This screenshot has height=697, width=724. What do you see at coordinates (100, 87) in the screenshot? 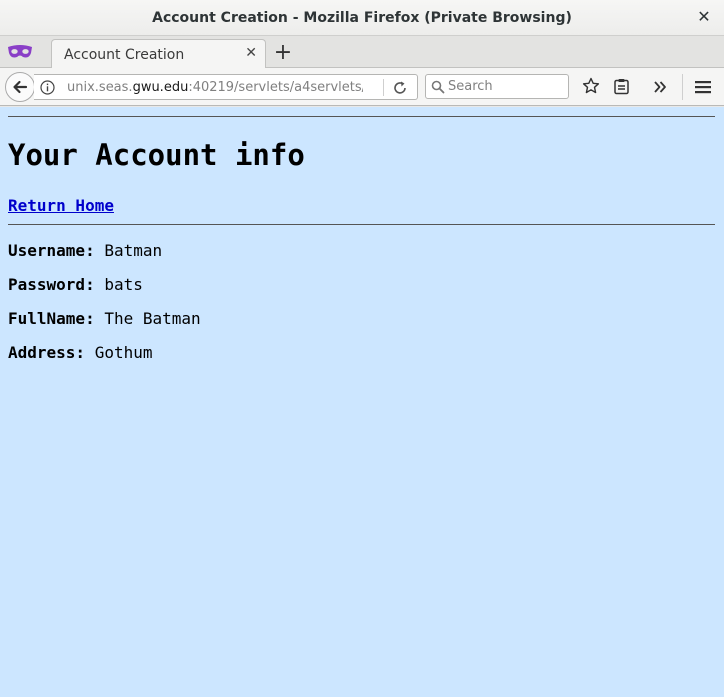
I see `url-prefix: unix.seas.` at bounding box center [100, 87].